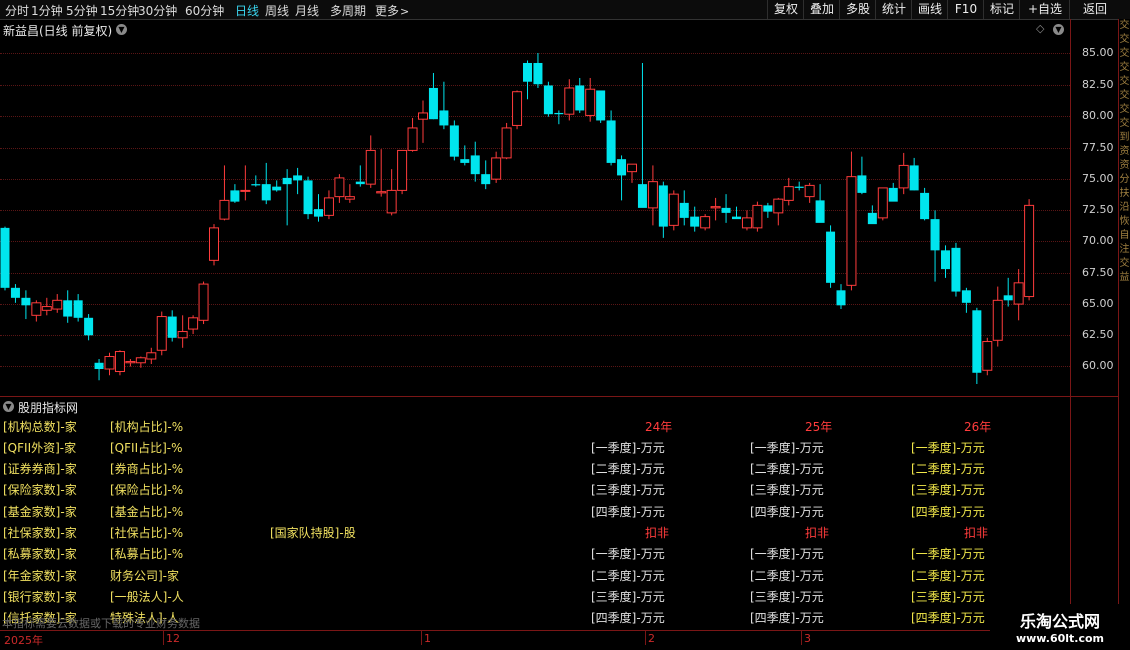 The width and height of the screenshot is (1130, 650). What do you see at coordinates (1044, 9) in the screenshot?
I see `add-watchlist-button: +自选` at bounding box center [1044, 9].